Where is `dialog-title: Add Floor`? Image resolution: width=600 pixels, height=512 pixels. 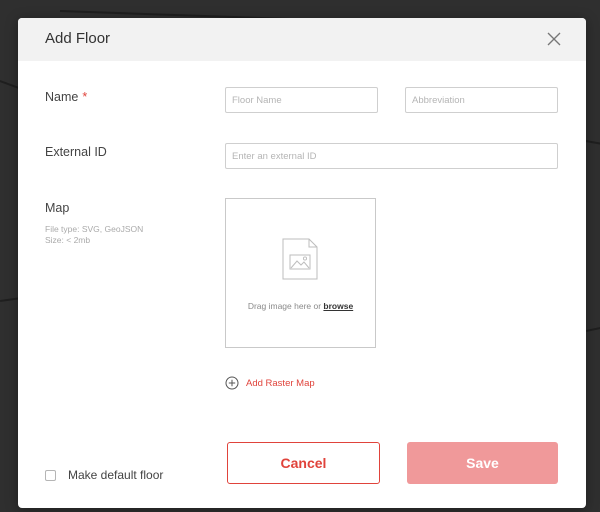 dialog-title: Add Floor is located at coordinates (78, 38).